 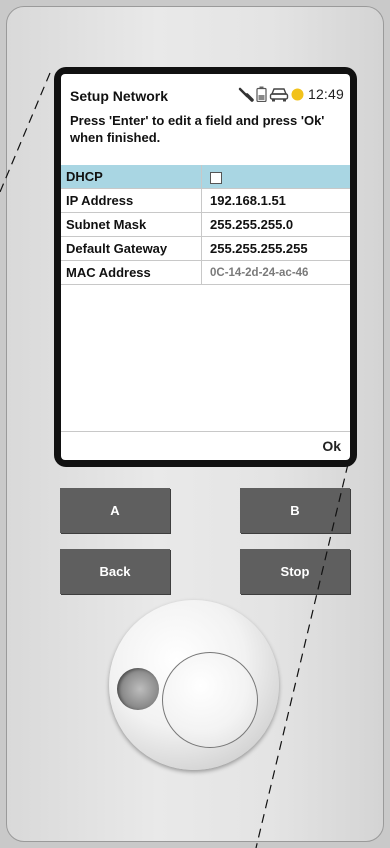 I want to click on wrench-icon, so click(x=246, y=94).